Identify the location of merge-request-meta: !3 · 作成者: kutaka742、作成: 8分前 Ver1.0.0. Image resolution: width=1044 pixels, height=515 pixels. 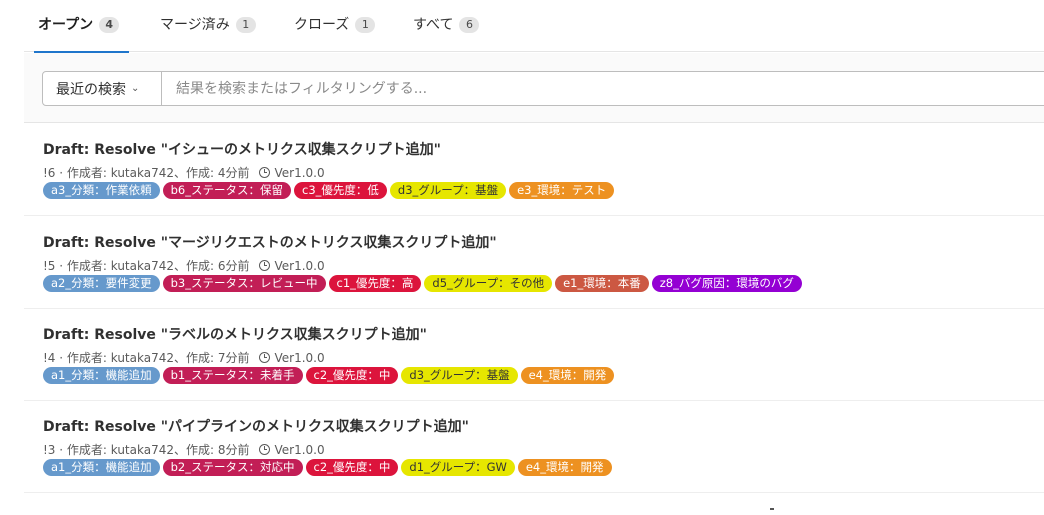
(184, 449).